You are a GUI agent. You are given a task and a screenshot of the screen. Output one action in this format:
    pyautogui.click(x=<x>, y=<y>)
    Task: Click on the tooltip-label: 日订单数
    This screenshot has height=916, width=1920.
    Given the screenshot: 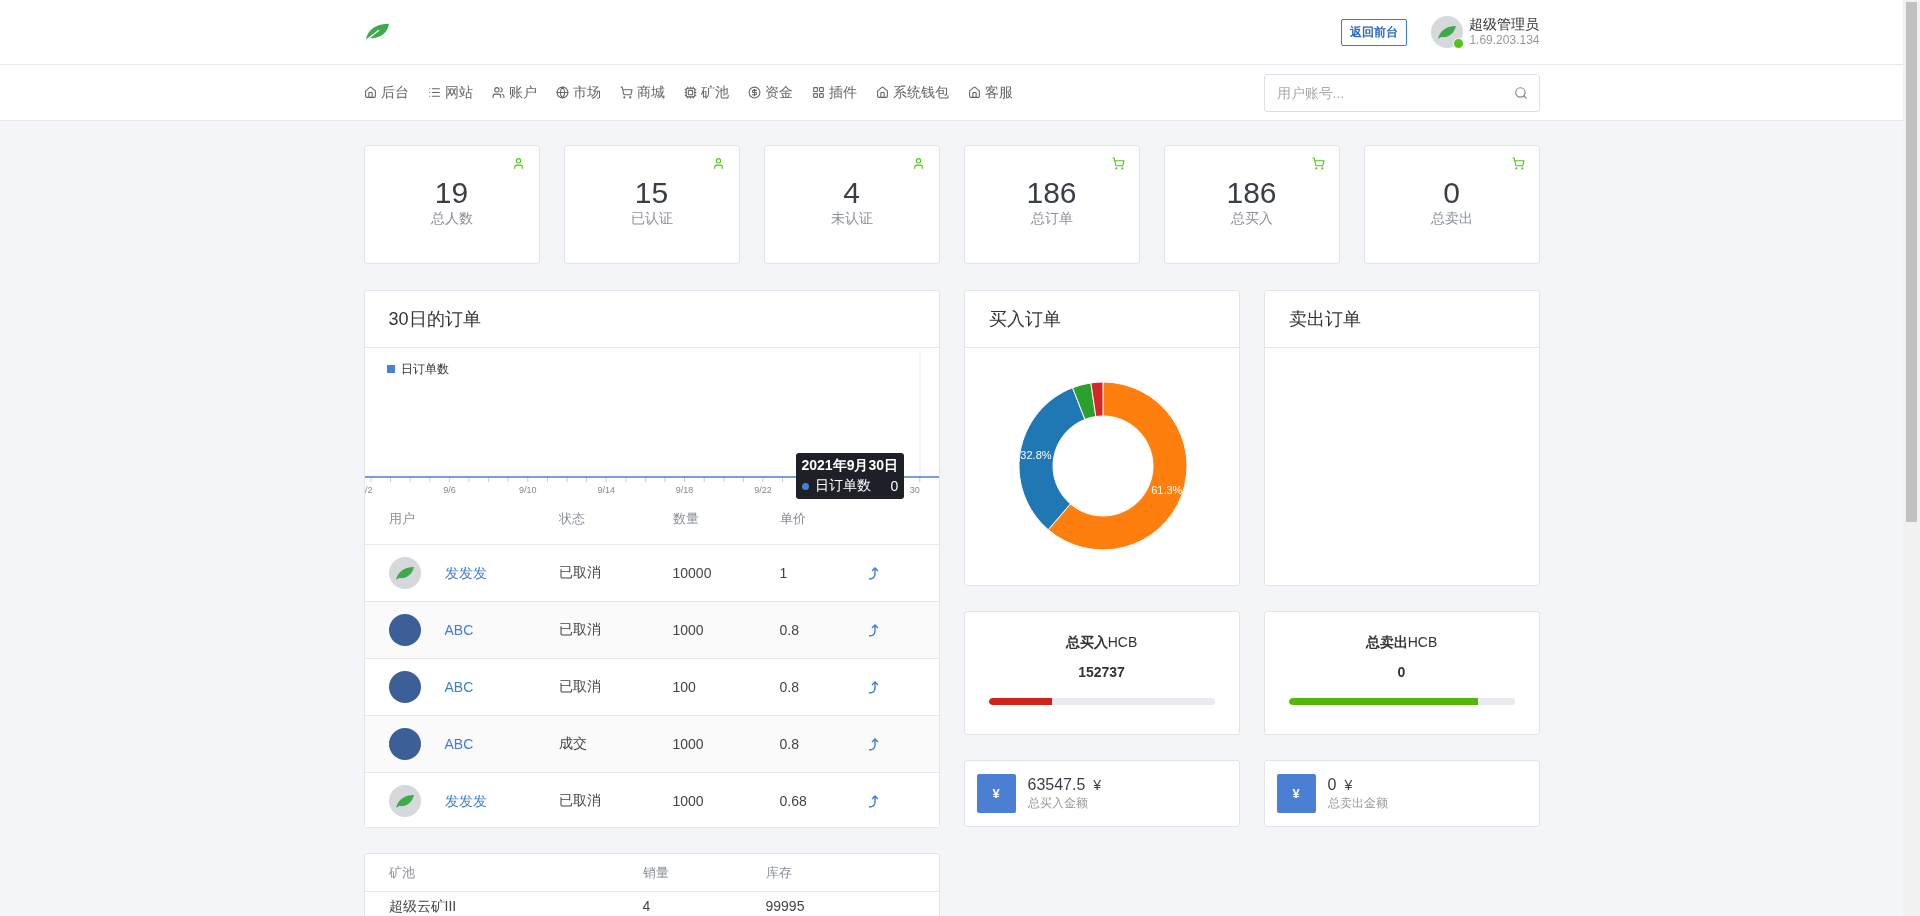 What is the action you would take?
    pyautogui.click(x=842, y=486)
    